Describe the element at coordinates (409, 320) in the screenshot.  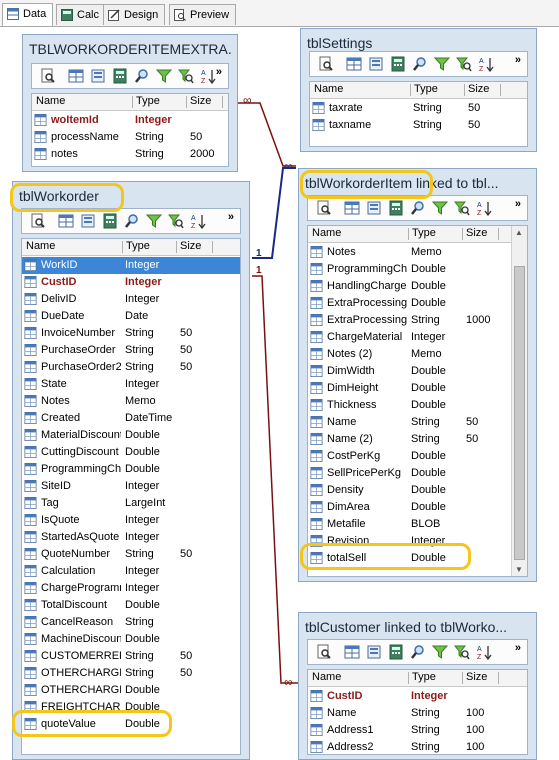
I see `field-row: ExtraProcessing String 1000` at that location.